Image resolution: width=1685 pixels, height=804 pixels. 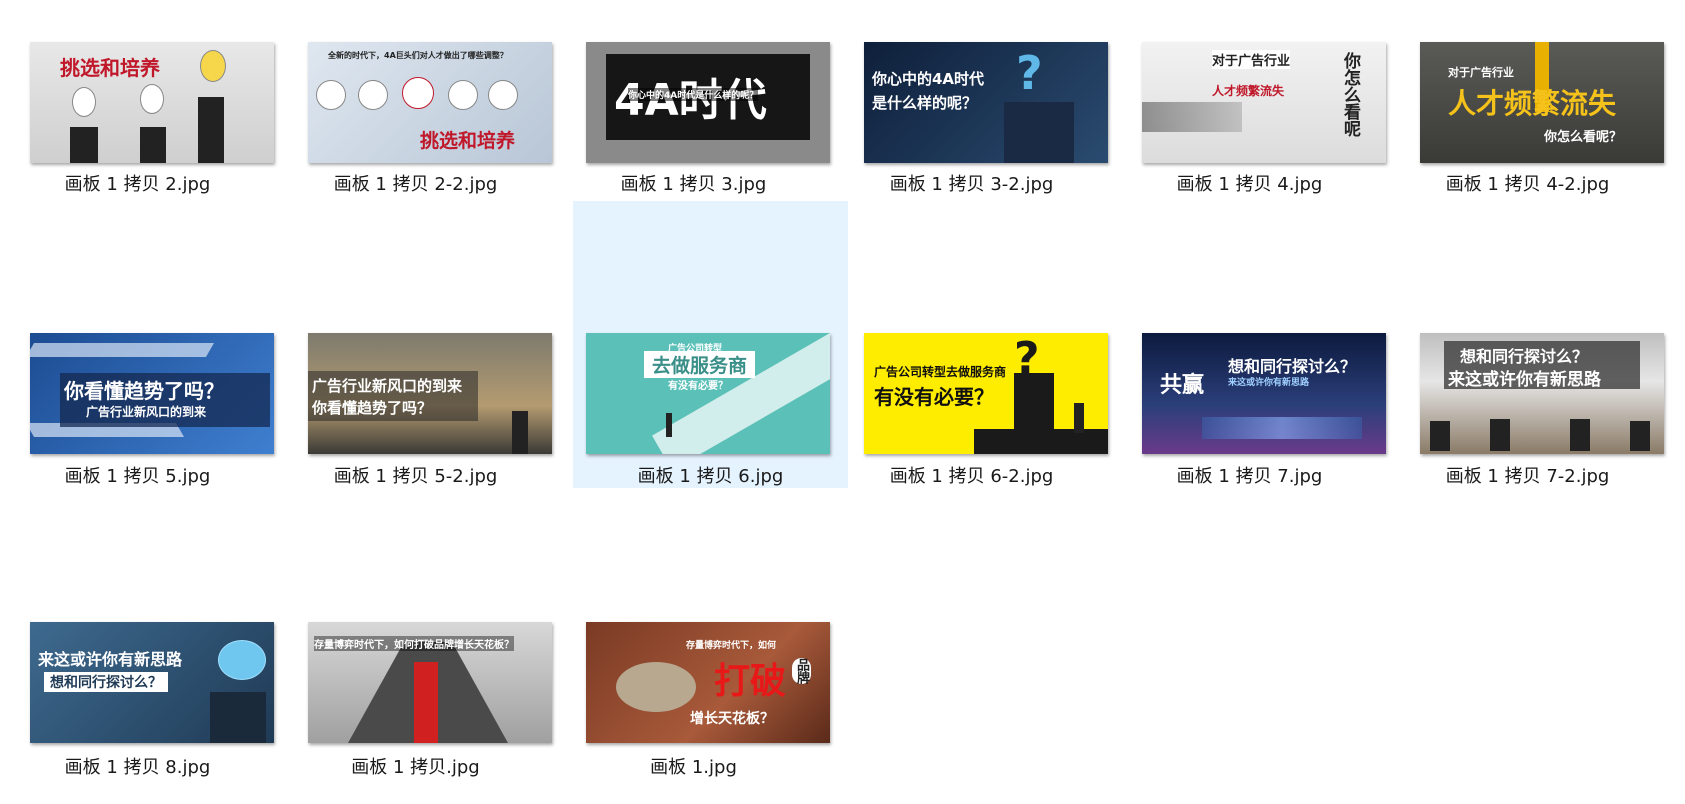 I want to click on file-name: 画板 1 拷贝 3-2.jpg, so click(x=971, y=184).